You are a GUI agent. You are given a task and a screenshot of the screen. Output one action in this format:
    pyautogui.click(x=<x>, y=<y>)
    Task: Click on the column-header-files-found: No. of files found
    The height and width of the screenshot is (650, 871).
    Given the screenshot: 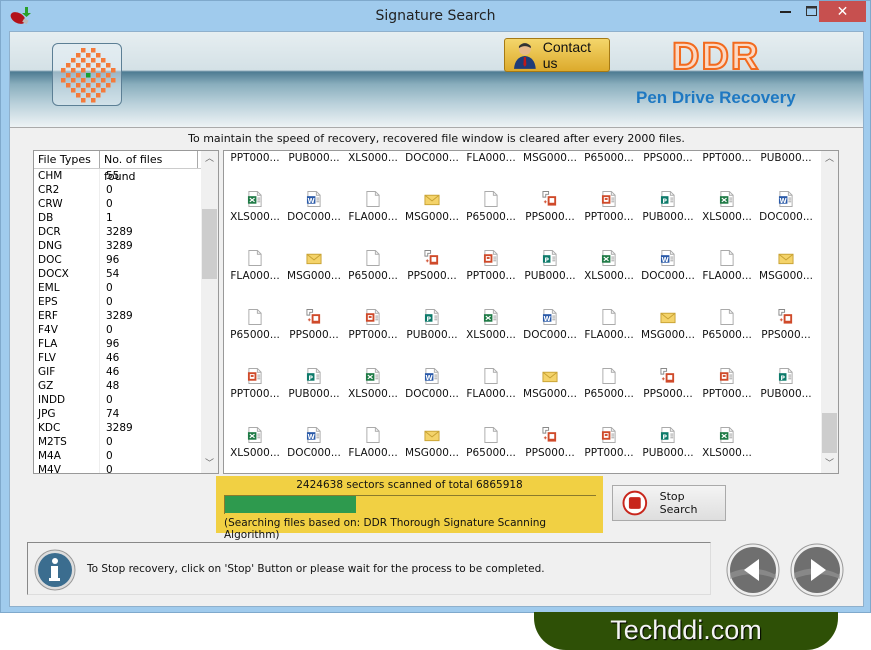 What is the action you would take?
    pyautogui.click(x=149, y=167)
    